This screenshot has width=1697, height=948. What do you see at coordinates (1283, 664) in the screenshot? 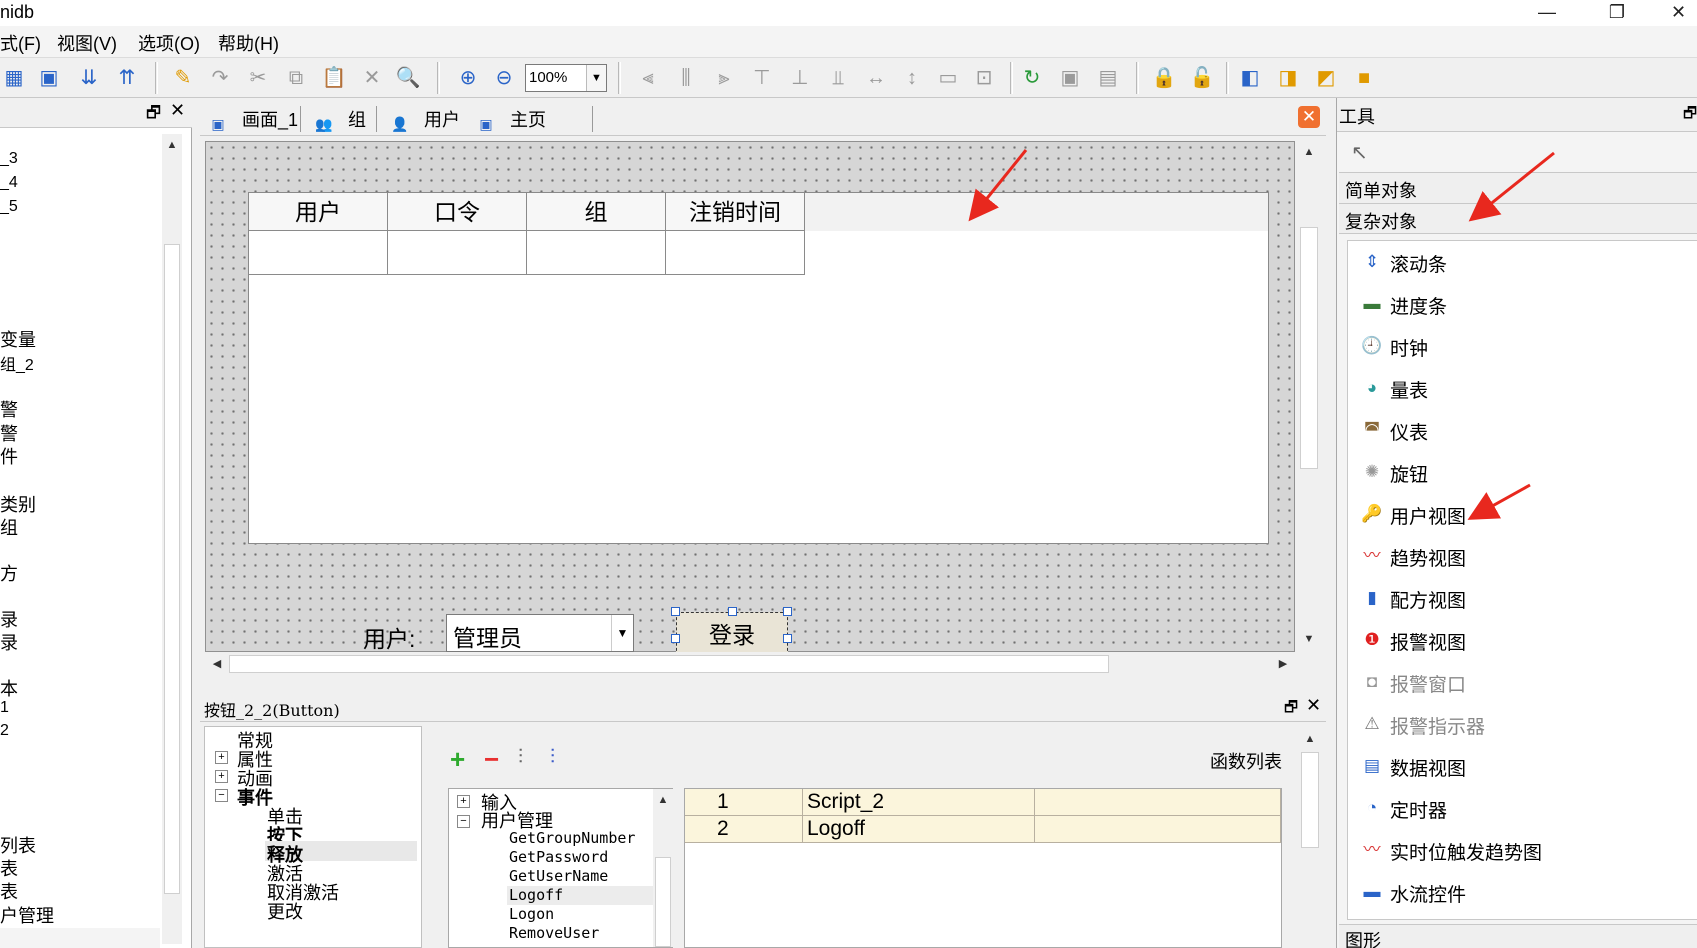
I see `scroll-right-icon: ▶` at bounding box center [1283, 664].